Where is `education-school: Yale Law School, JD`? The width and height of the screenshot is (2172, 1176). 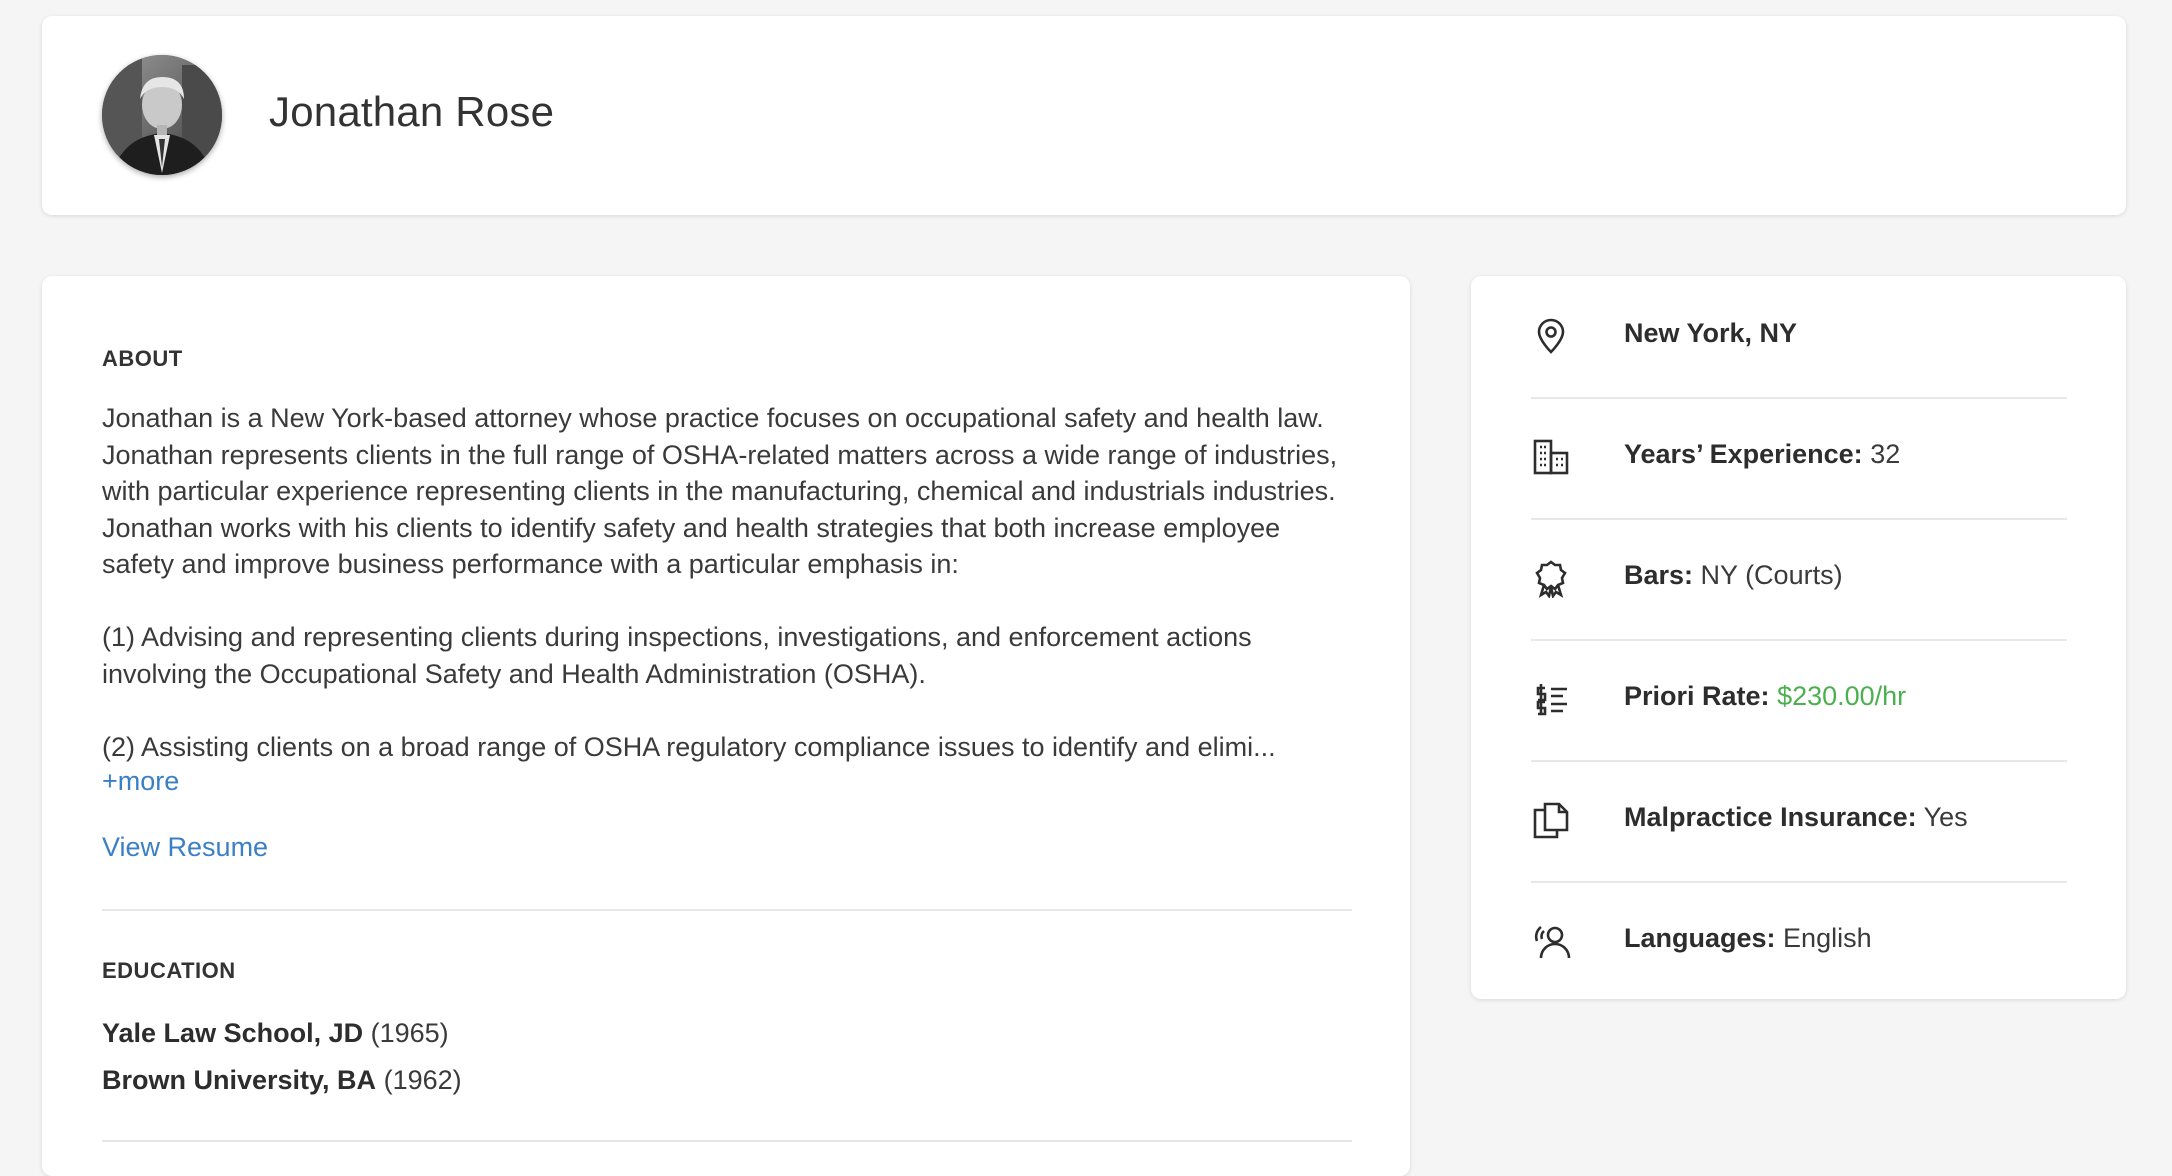 education-school: Yale Law School, JD is located at coordinates (233, 1033).